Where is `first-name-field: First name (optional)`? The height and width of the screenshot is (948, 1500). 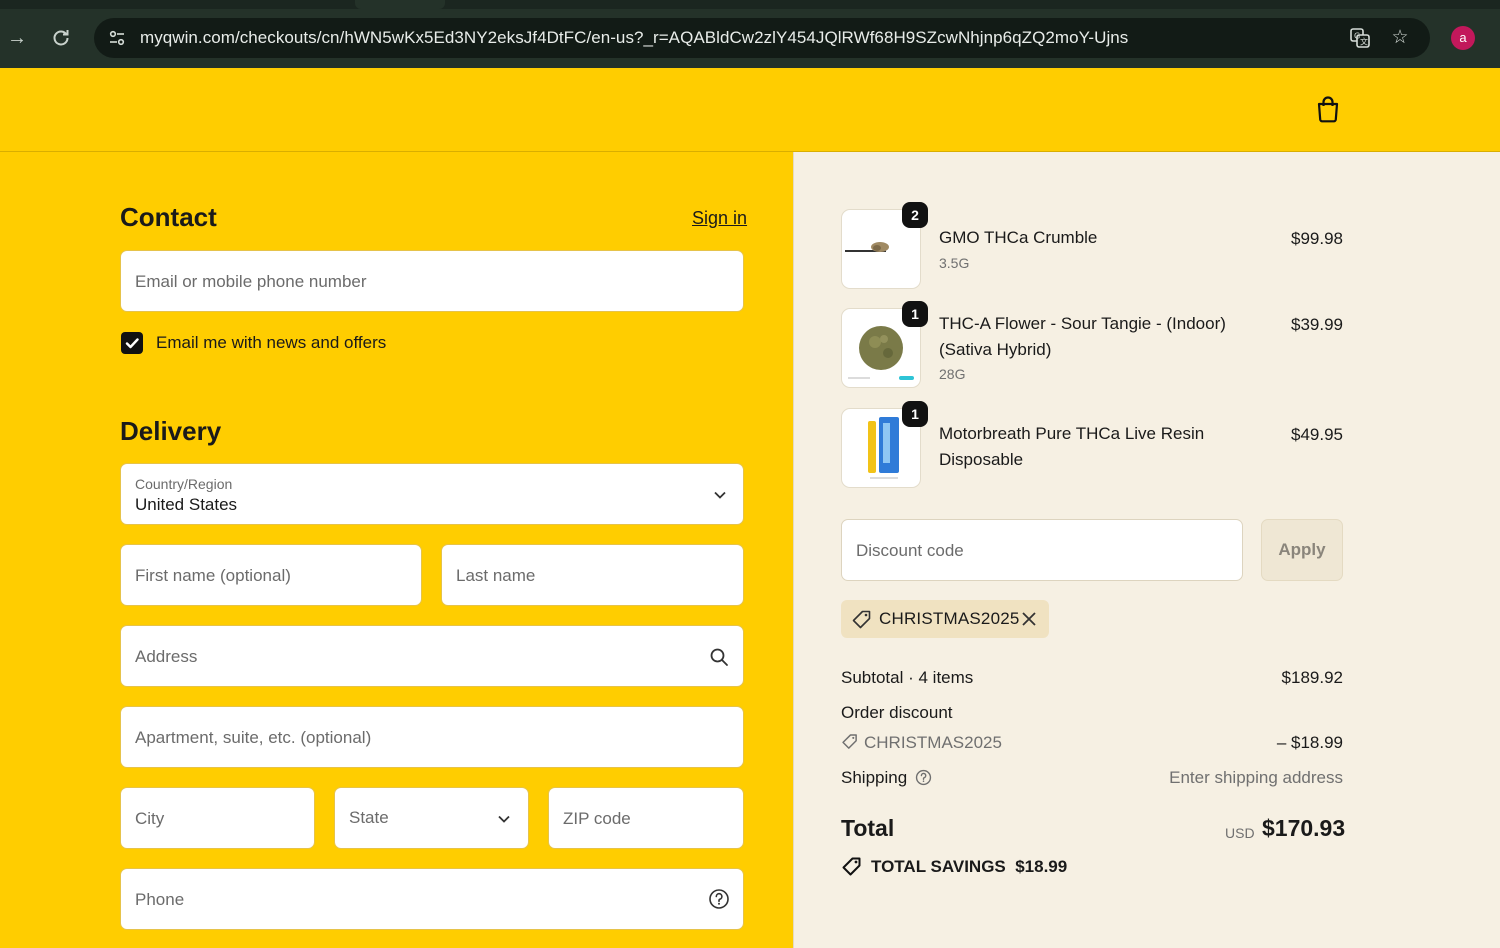 first-name-field: First name (optional) is located at coordinates (271, 575).